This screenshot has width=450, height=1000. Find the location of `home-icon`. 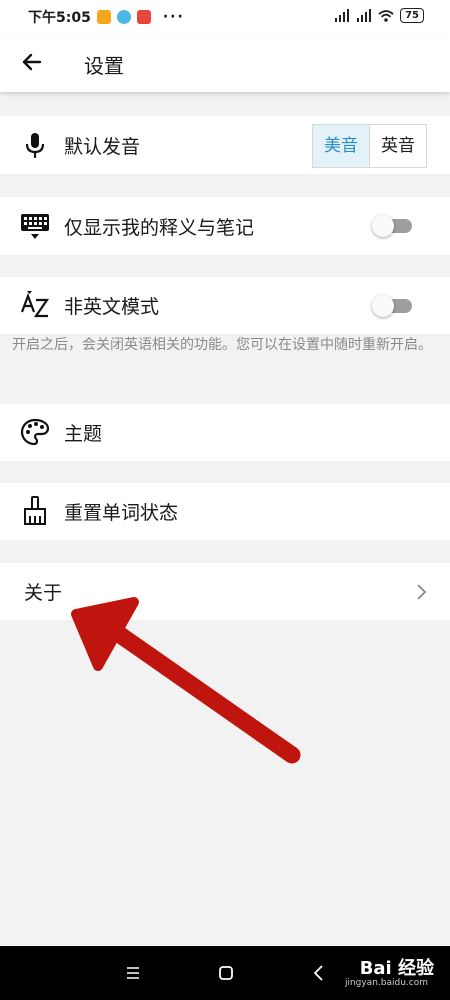

home-icon is located at coordinates (226, 973).